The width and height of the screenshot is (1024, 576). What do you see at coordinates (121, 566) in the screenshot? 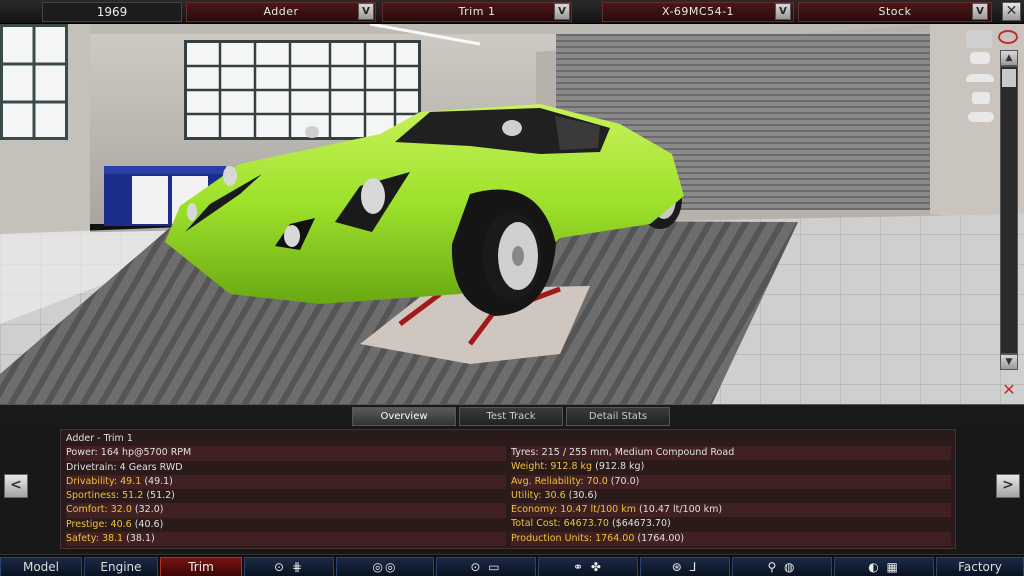
I see `nav-engine: Engine` at bounding box center [121, 566].